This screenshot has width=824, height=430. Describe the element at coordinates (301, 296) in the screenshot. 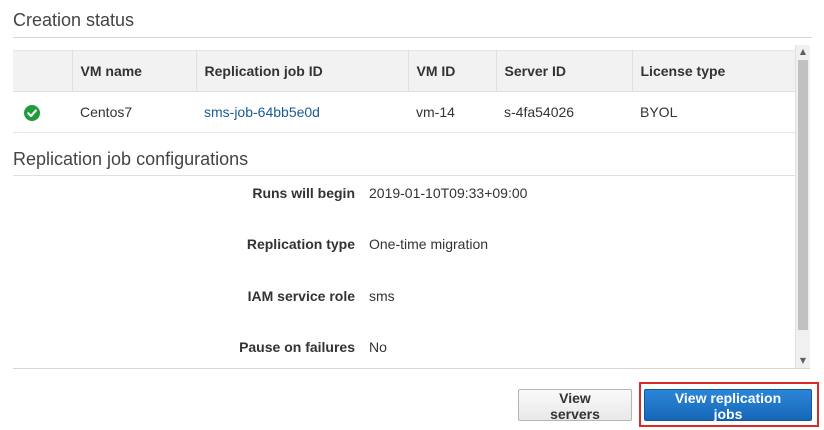

I see `config-label: IAM service role` at that location.